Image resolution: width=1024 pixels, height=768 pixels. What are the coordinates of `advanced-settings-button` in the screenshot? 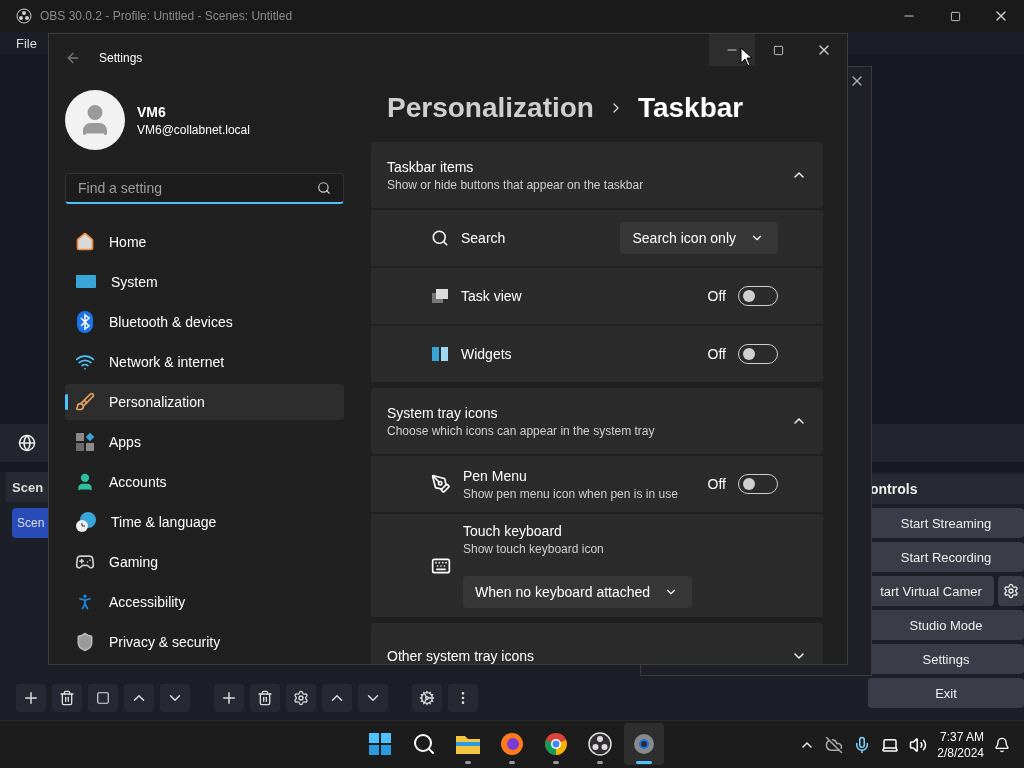 It's located at (427, 698).